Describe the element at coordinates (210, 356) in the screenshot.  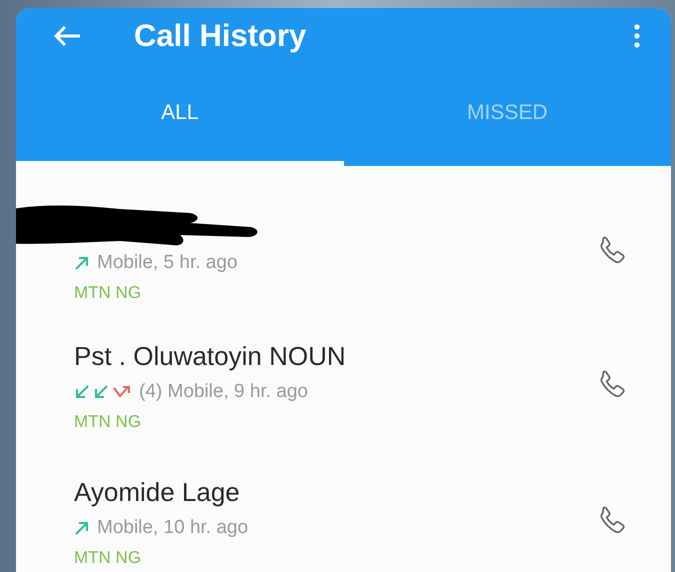
I see `contact-name: Pst . Oluwatoyin NOUN` at that location.